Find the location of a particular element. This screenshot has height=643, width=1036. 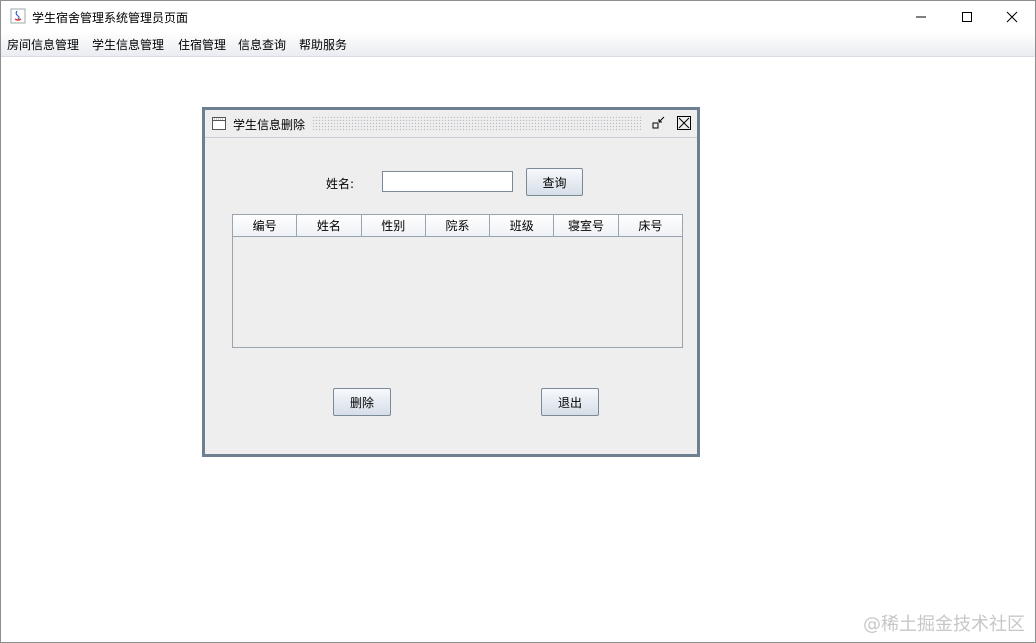

col-header-department: 院系 is located at coordinates (458, 226).